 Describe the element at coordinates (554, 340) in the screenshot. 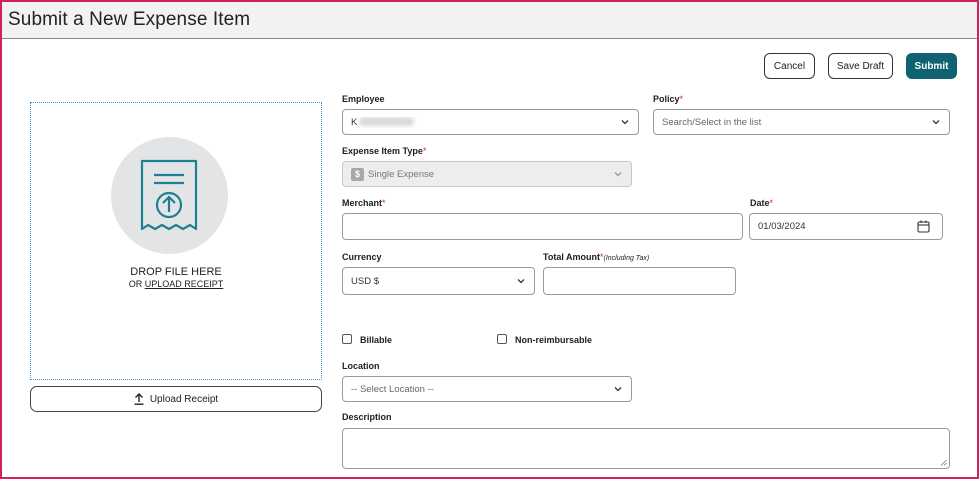

I see `non-reimbursable-label: Non-reimbursable` at that location.